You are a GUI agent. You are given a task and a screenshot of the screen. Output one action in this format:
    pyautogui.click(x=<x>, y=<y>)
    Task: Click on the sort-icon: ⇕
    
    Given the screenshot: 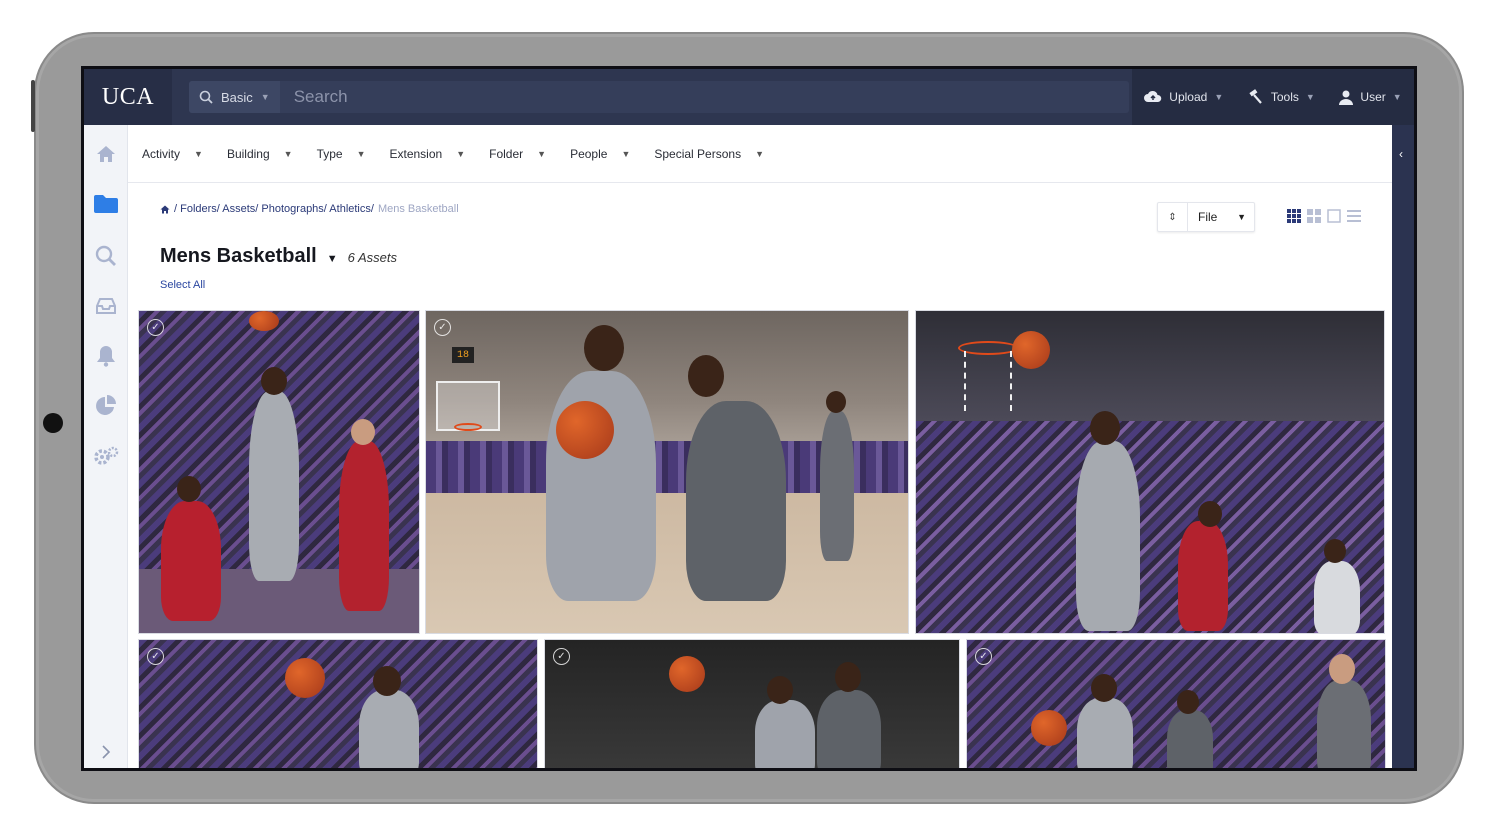 What is the action you would take?
    pyautogui.click(x=1172, y=217)
    